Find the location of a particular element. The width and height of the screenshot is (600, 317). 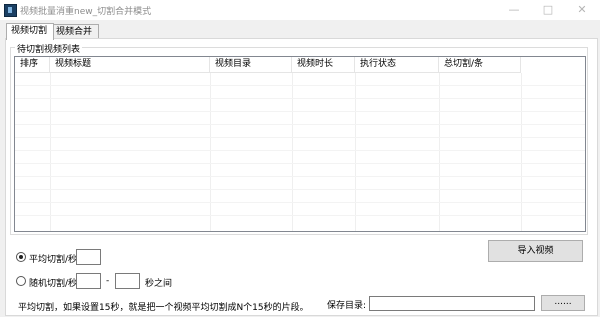

tab-video-cut: 视频切割 is located at coordinates (30, 31).